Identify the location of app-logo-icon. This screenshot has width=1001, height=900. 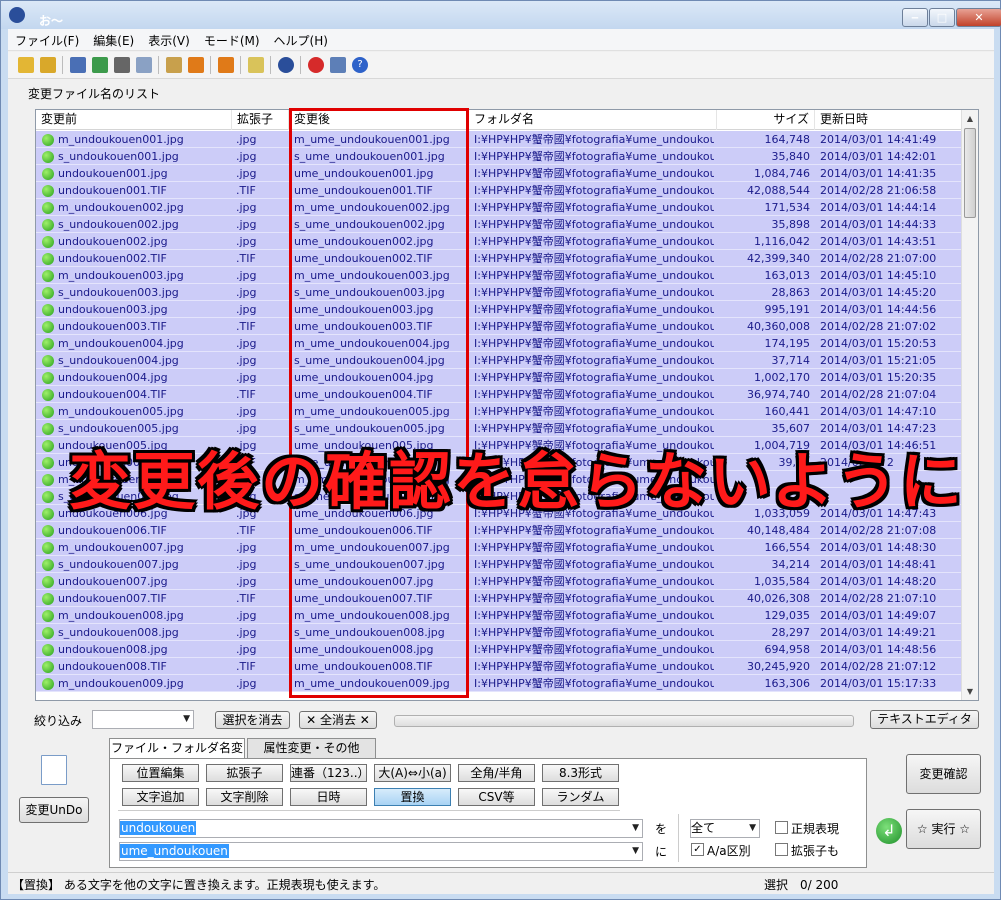
(286, 65).